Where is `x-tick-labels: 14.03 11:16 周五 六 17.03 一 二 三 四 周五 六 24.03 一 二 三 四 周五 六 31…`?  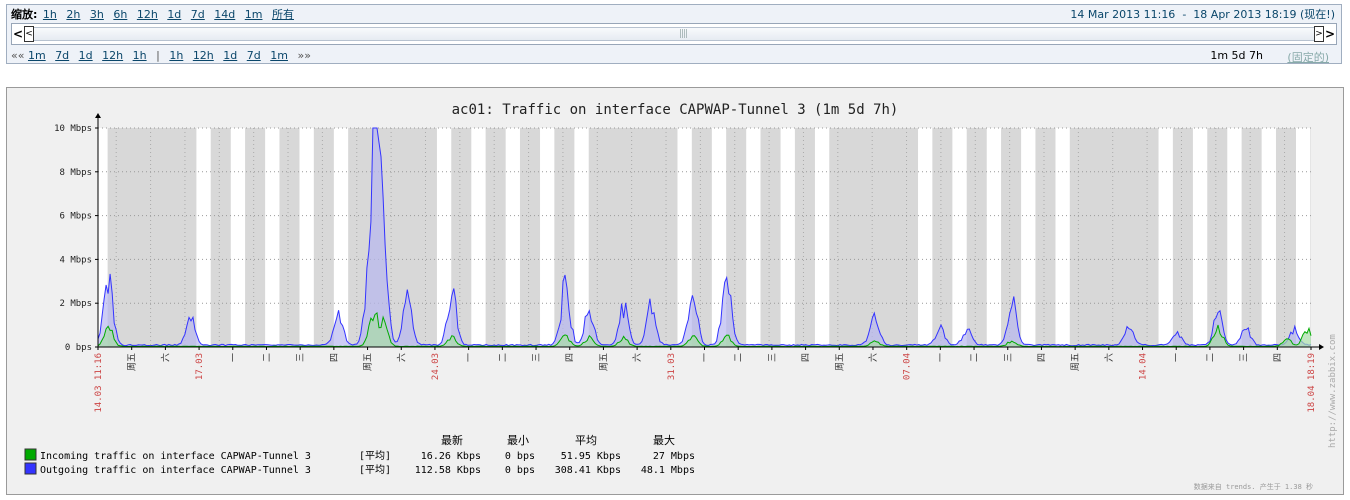
x-tick-labels: 14.03 11:16 周五 六 17.03 一 二 三 四 周五 六 24.03 一 二 三 四 周五 六 31… is located at coordinates (705, 380).